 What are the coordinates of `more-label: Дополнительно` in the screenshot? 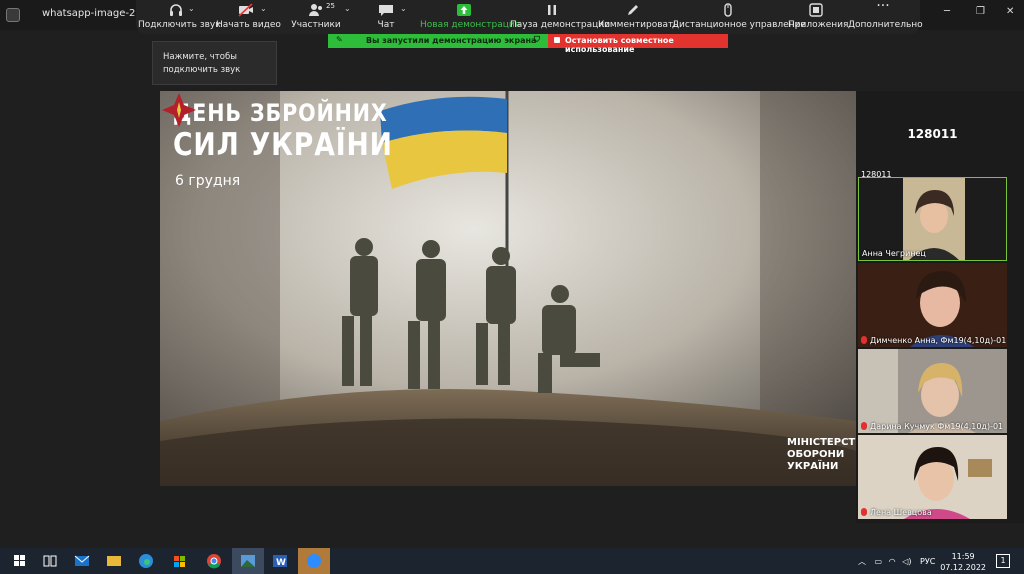 It's located at (885, 25).